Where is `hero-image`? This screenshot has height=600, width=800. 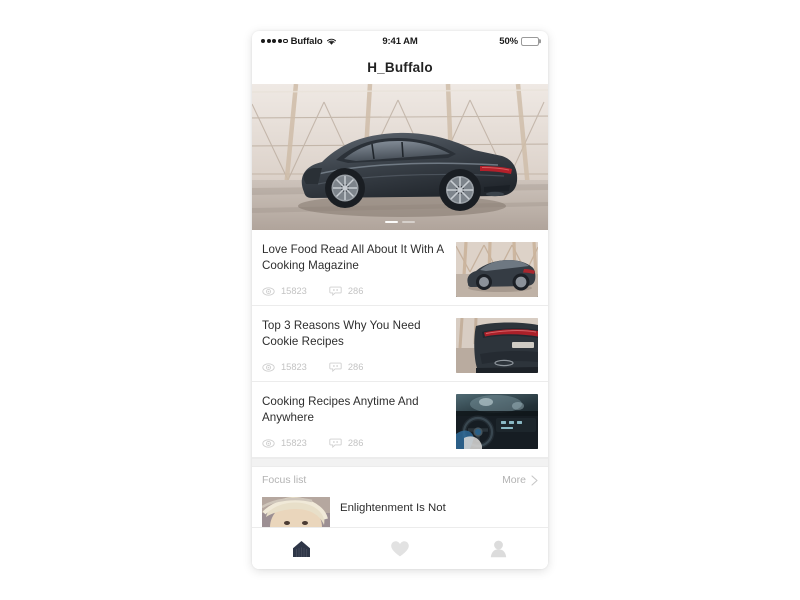 hero-image is located at coordinates (400, 157).